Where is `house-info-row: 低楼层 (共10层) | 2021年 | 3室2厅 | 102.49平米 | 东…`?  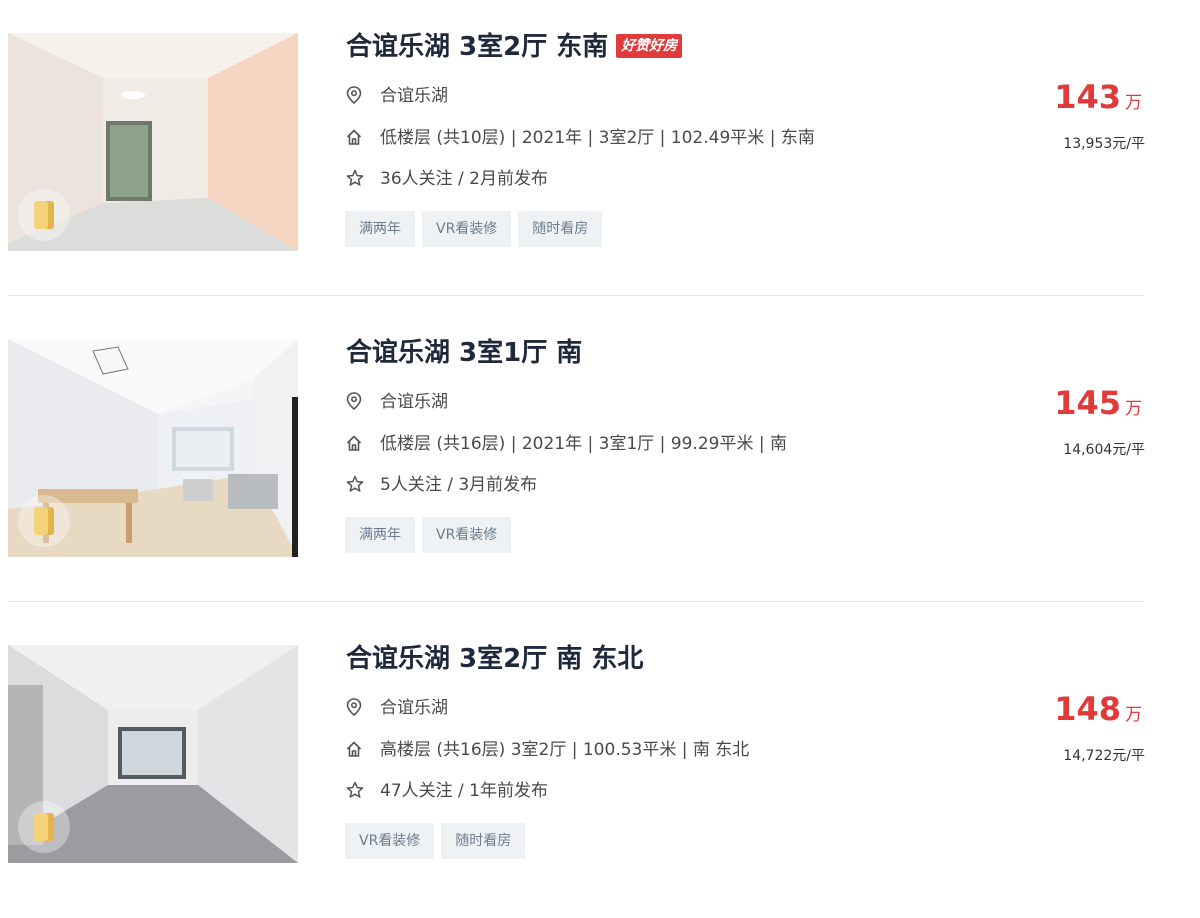 house-info-row: 低楼层 (共10层) | 2021年 | 3室2厅 | 102.49平米 | 东… is located at coordinates (580, 138).